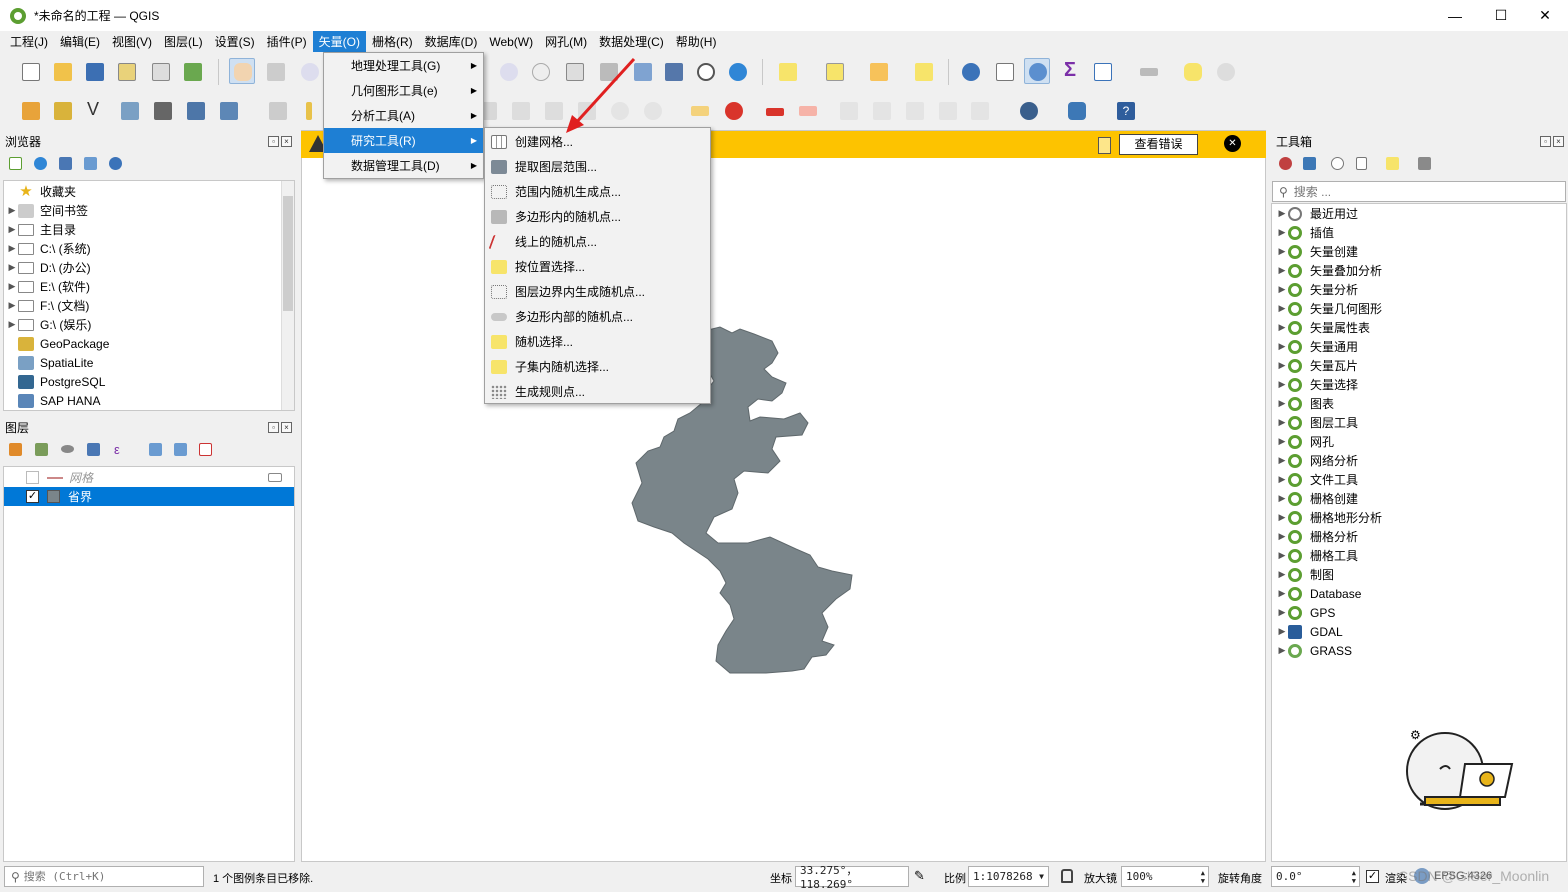 The height and width of the screenshot is (892, 1568). I want to click on menu-settings: 设置(S), so click(235, 41).